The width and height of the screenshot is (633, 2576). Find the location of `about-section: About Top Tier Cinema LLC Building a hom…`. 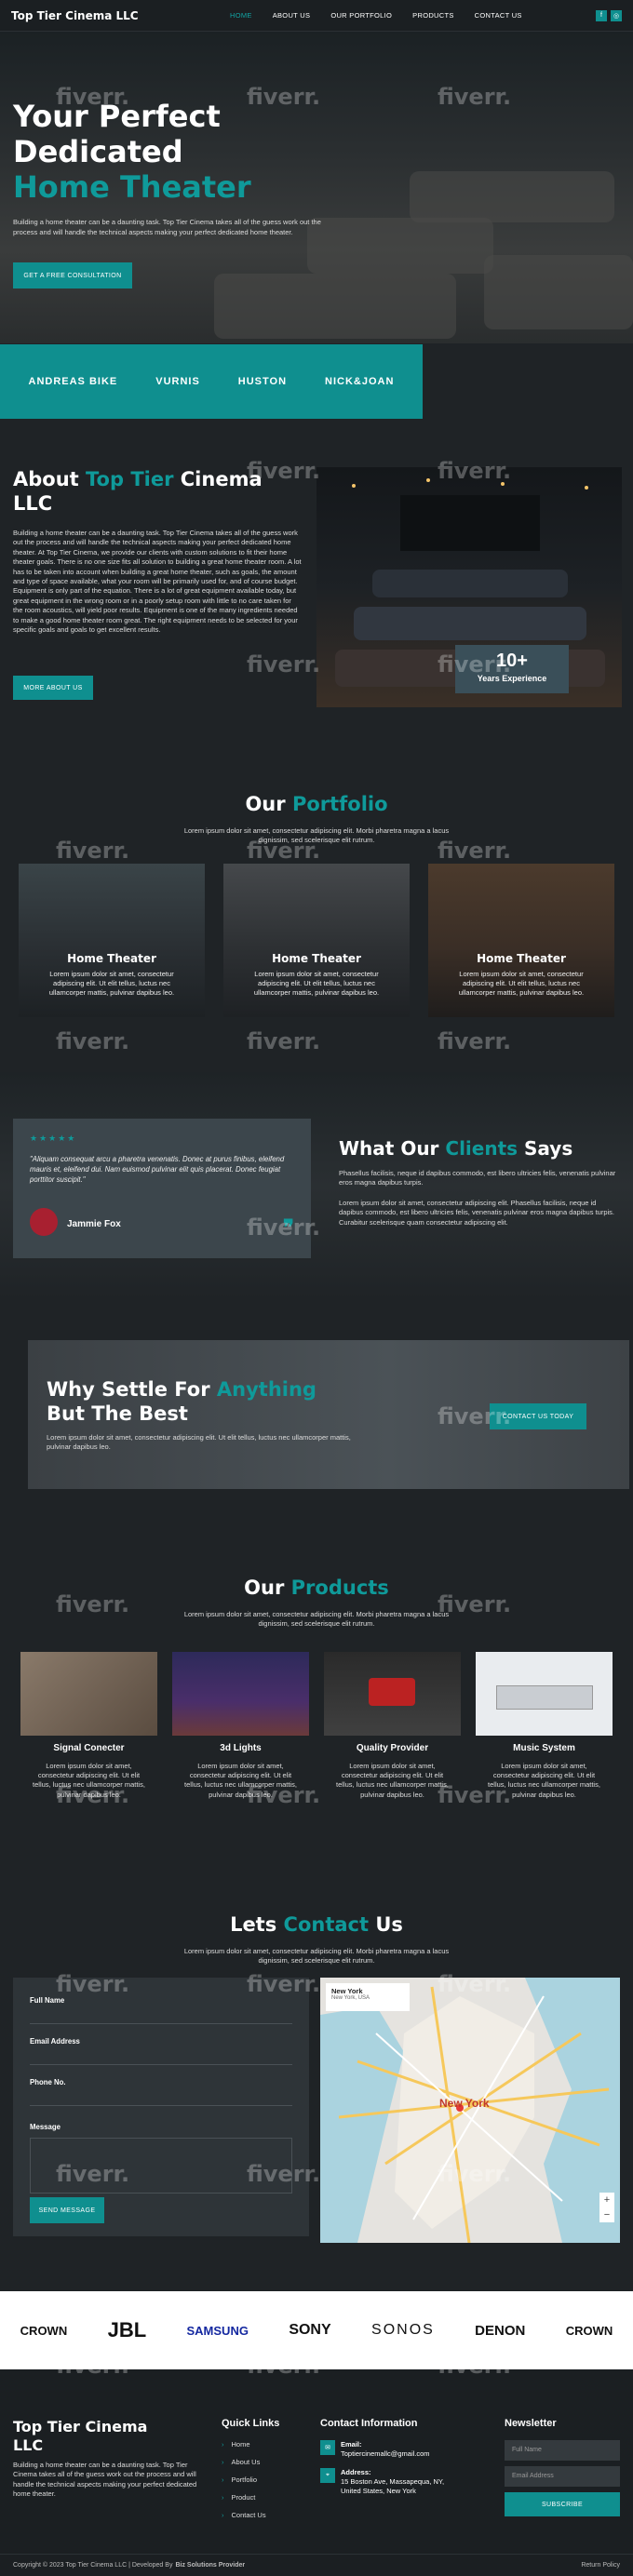

about-section: About Top Tier Cinema LLC Building a hom… is located at coordinates (316, 602).